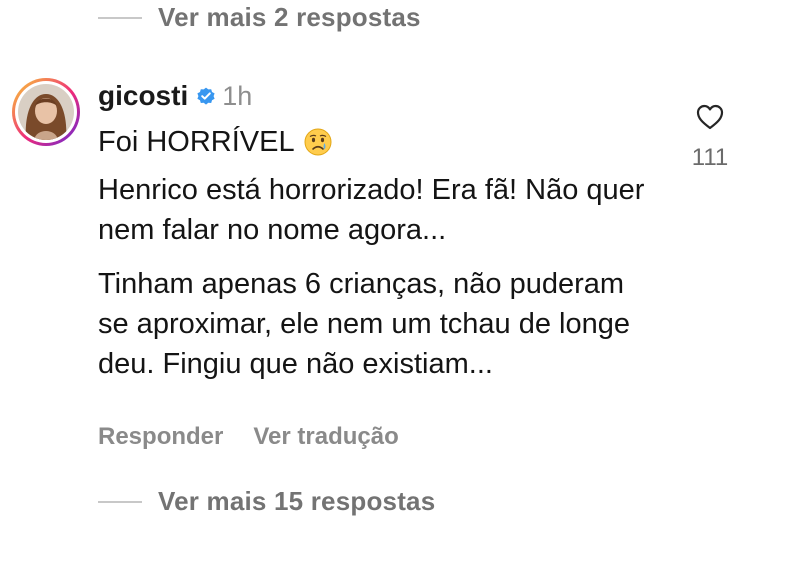  What do you see at coordinates (710, 138) in the screenshot?
I see `like-control: 111` at bounding box center [710, 138].